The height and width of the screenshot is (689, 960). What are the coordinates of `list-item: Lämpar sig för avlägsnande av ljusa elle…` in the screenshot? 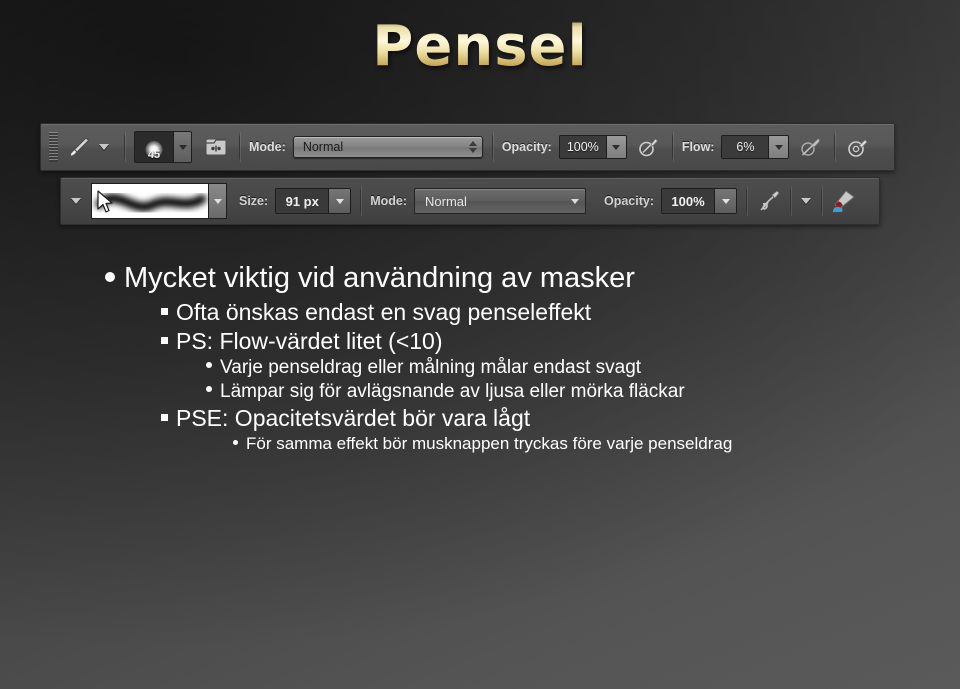 It's located at (480, 392).